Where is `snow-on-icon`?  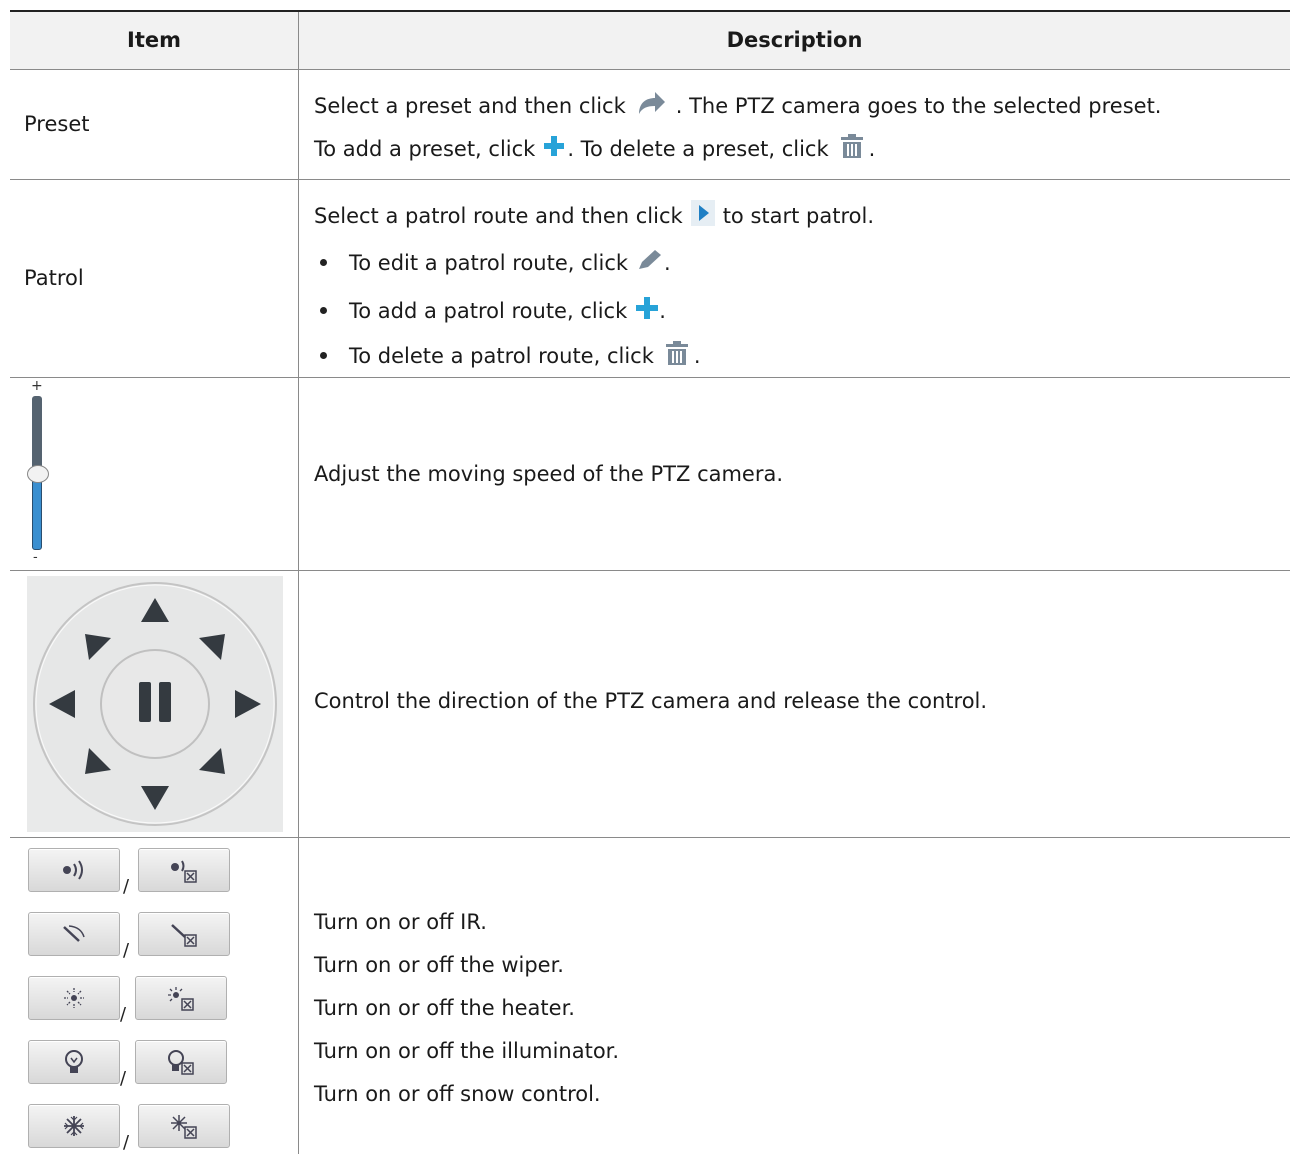 snow-on-icon is located at coordinates (74, 1126).